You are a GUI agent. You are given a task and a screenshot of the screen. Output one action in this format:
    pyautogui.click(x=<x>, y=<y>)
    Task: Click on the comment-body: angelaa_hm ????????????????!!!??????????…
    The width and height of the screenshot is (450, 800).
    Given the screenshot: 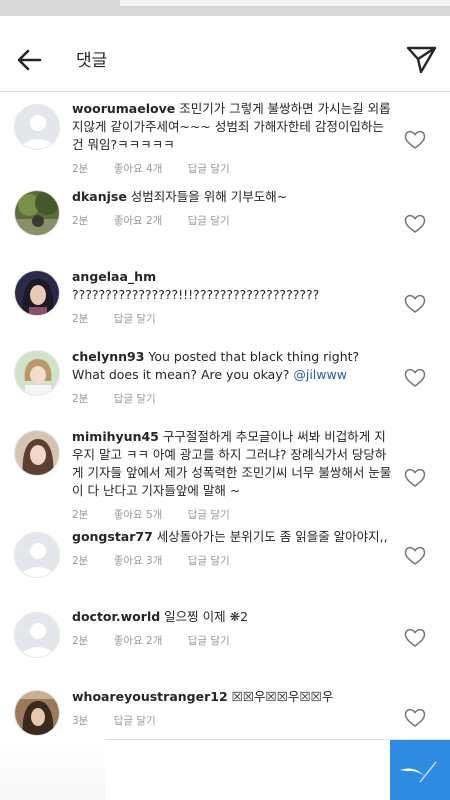 What is the action you would take?
    pyautogui.click(x=233, y=298)
    